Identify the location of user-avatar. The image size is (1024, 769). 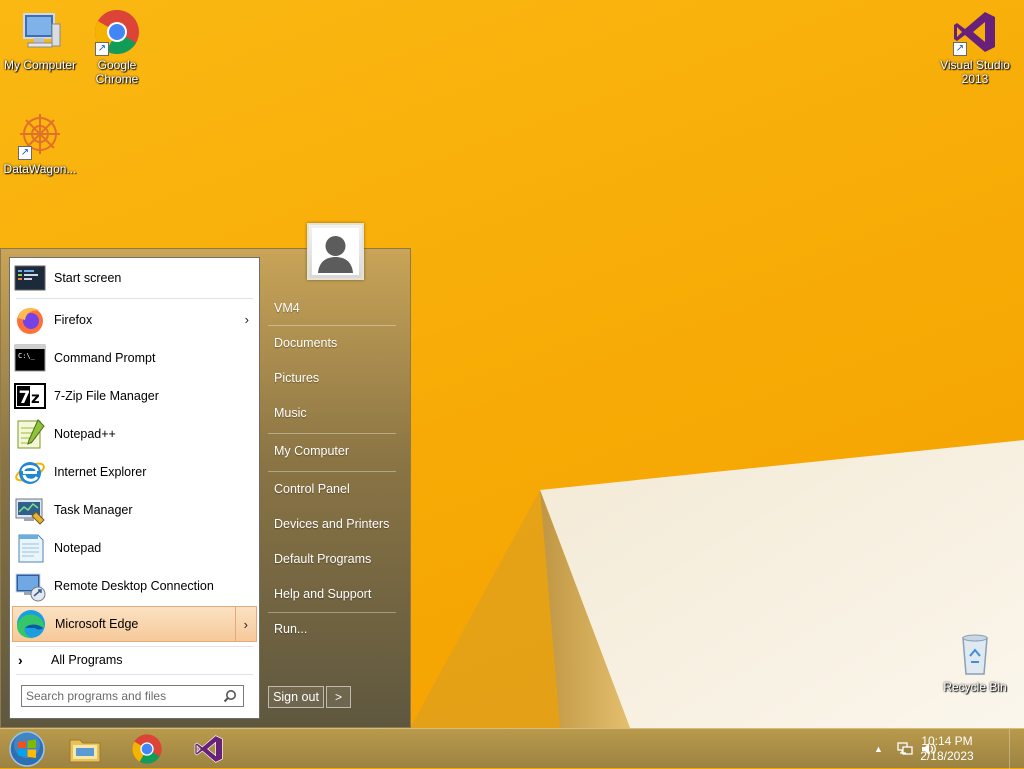
(335, 251).